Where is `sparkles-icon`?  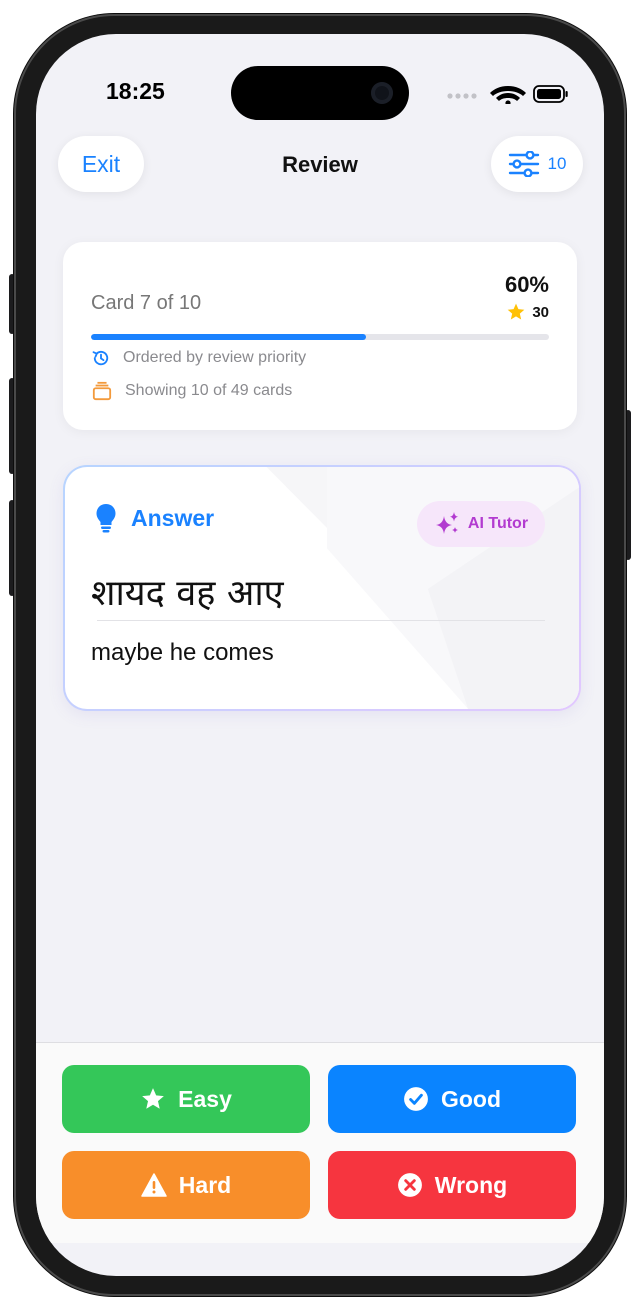 sparkles-icon is located at coordinates (446, 523).